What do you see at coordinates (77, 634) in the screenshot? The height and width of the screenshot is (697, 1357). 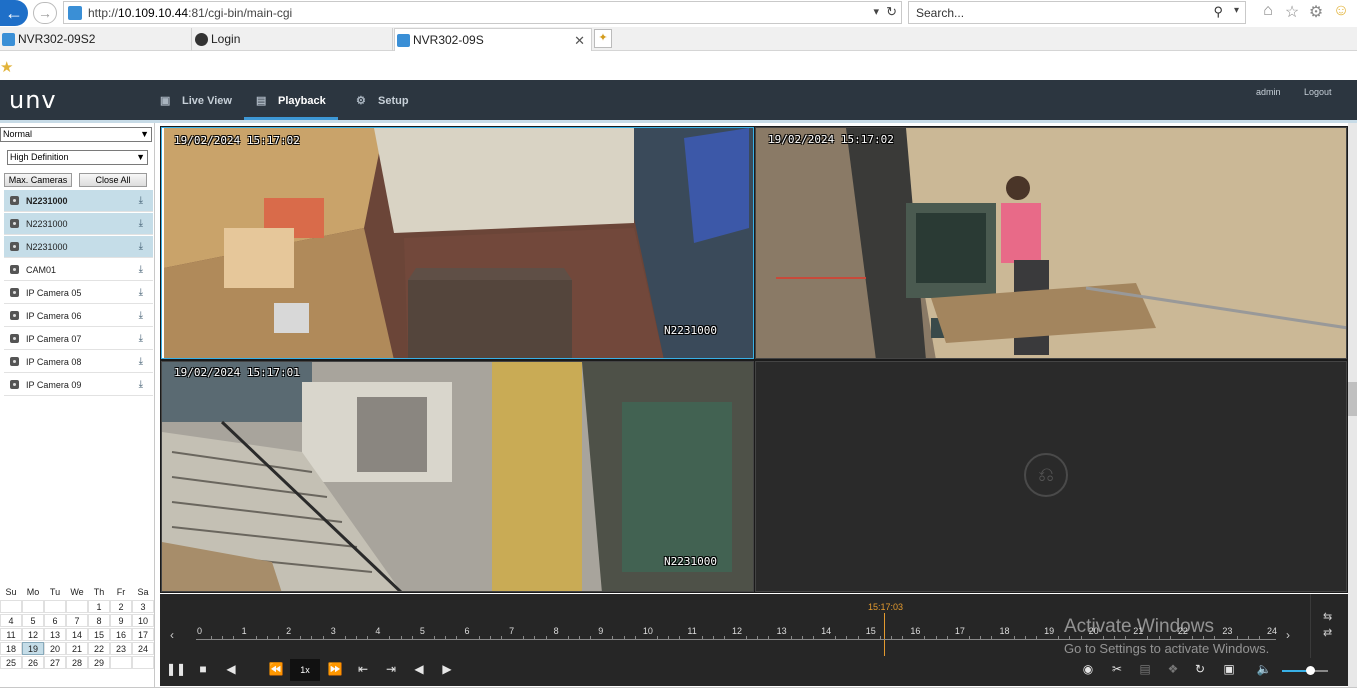 I see `calendar-day: 14` at bounding box center [77, 634].